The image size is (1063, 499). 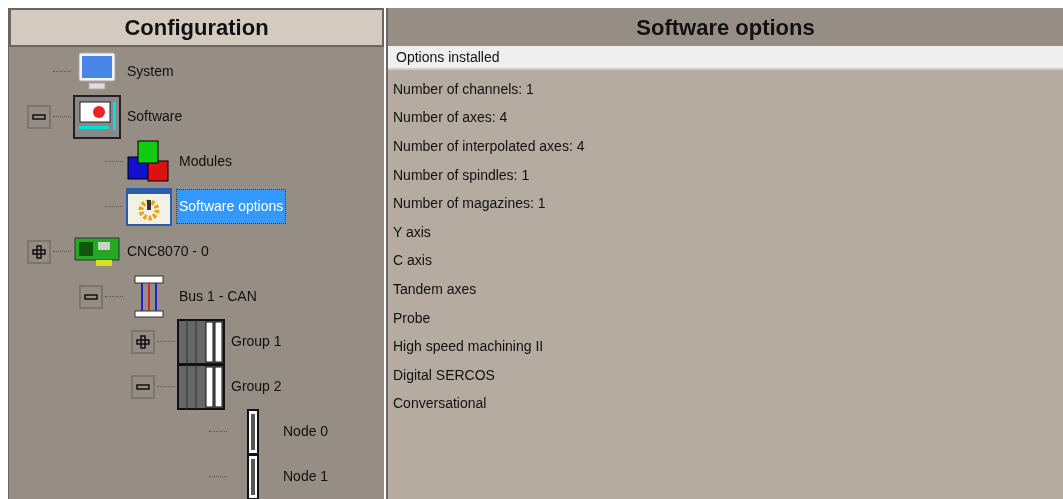 What do you see at coordinates (97, 116) in the screenshot?
I see `terminal-icon` at bounding box center [97, 116].